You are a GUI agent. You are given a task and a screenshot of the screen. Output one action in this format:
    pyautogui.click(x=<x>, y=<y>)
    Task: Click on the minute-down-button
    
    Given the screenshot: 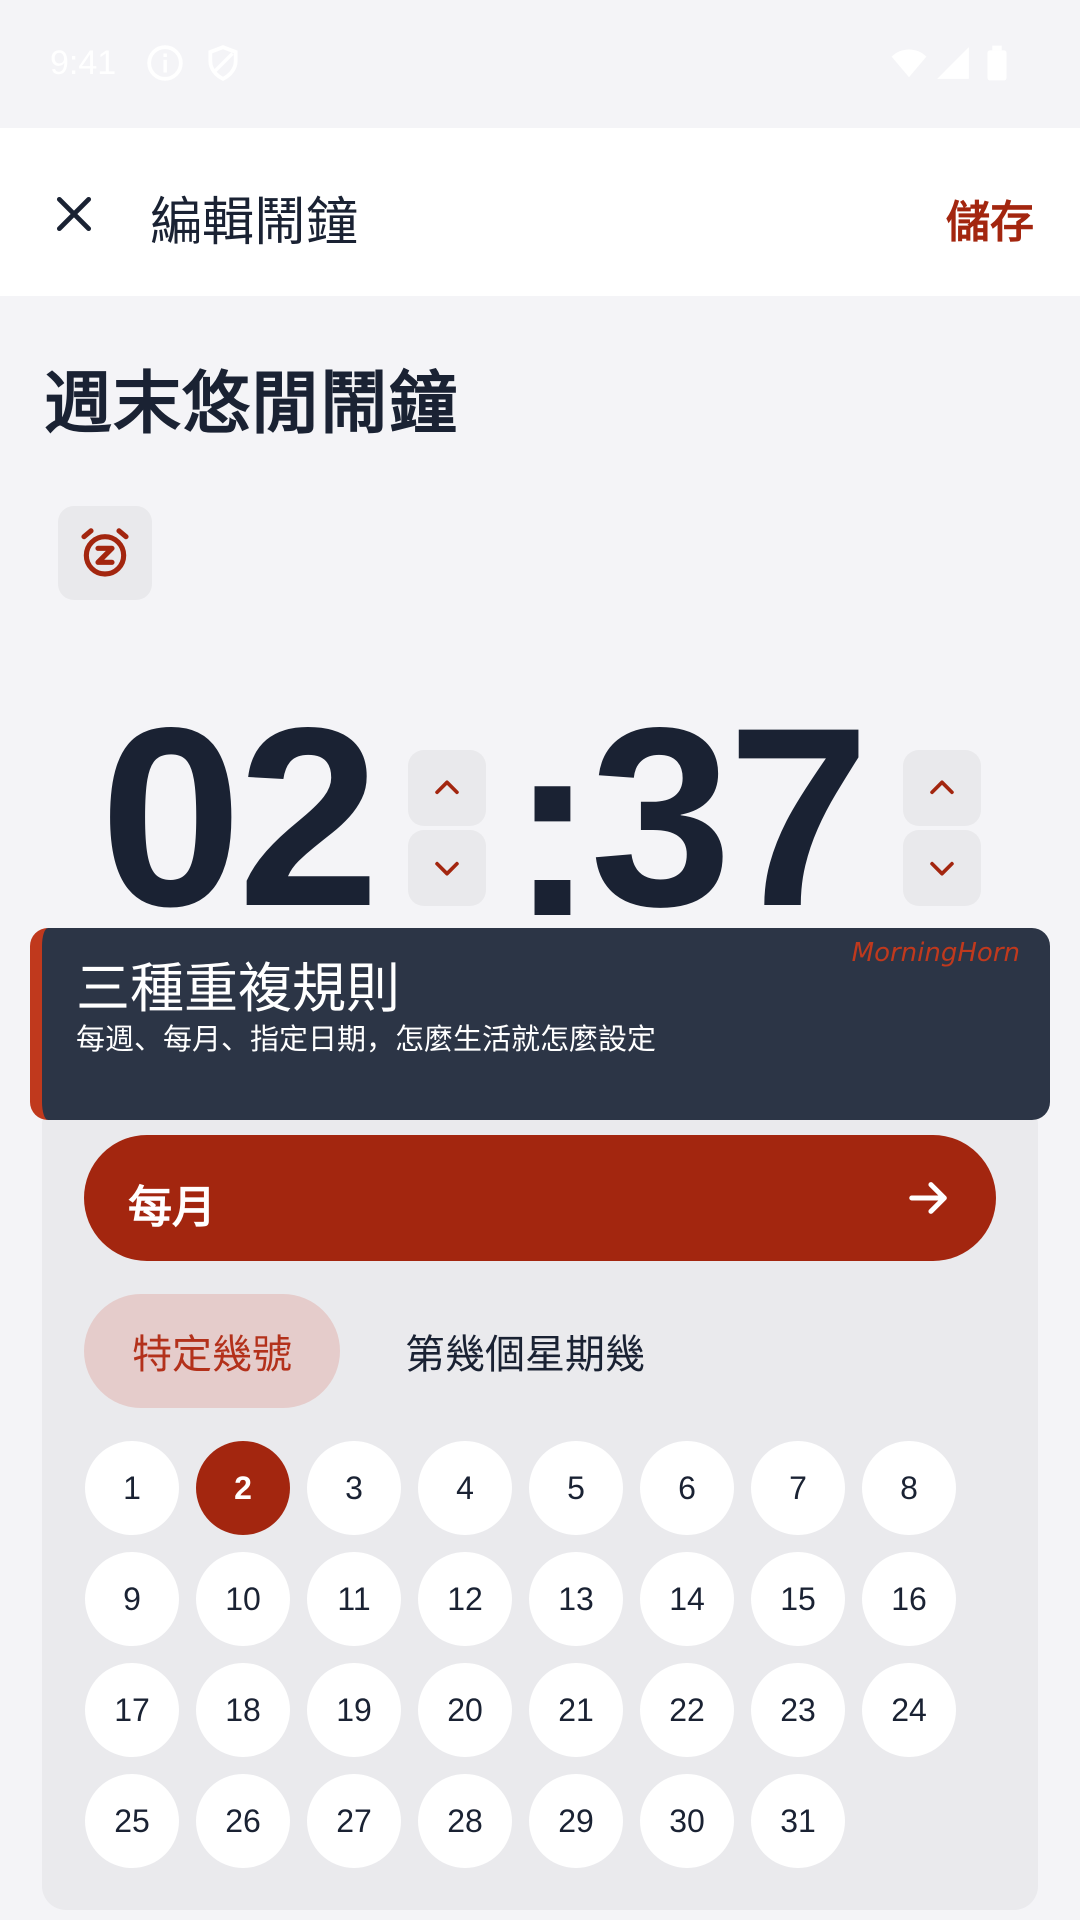 What is the action you would take?
    pyautogui.click(x=942, y=868)
    